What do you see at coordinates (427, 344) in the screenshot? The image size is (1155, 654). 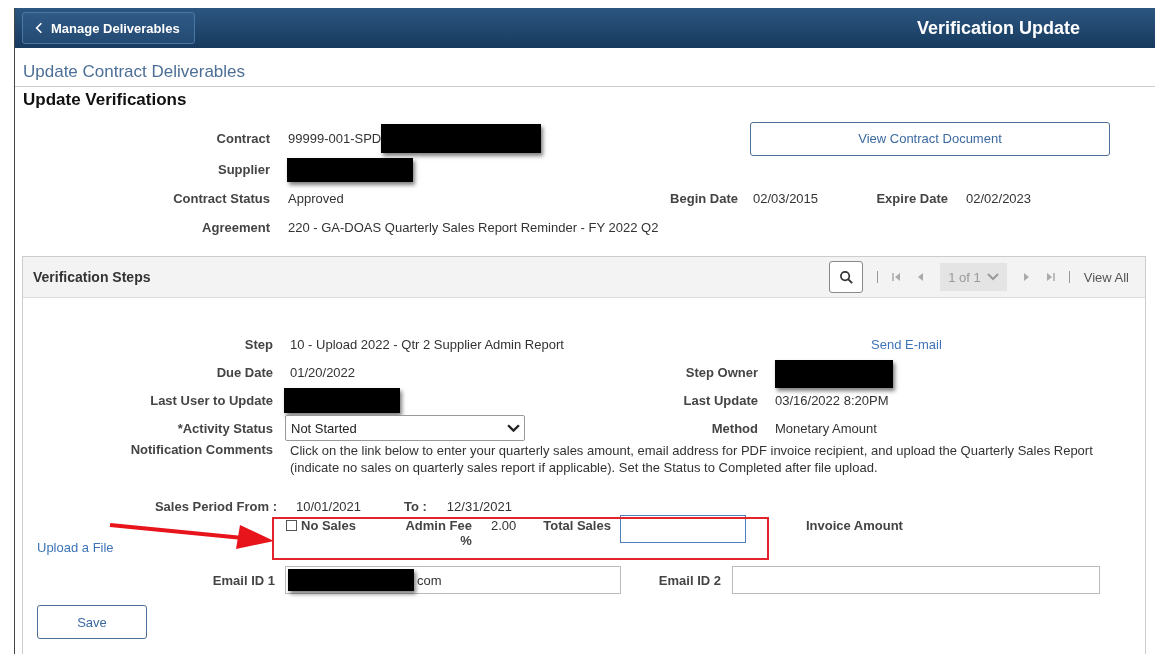 I see `field-value: 10 - Upload 2022 - Qtr 2 Supplier Admin Report` at bounding box center [427, 344].